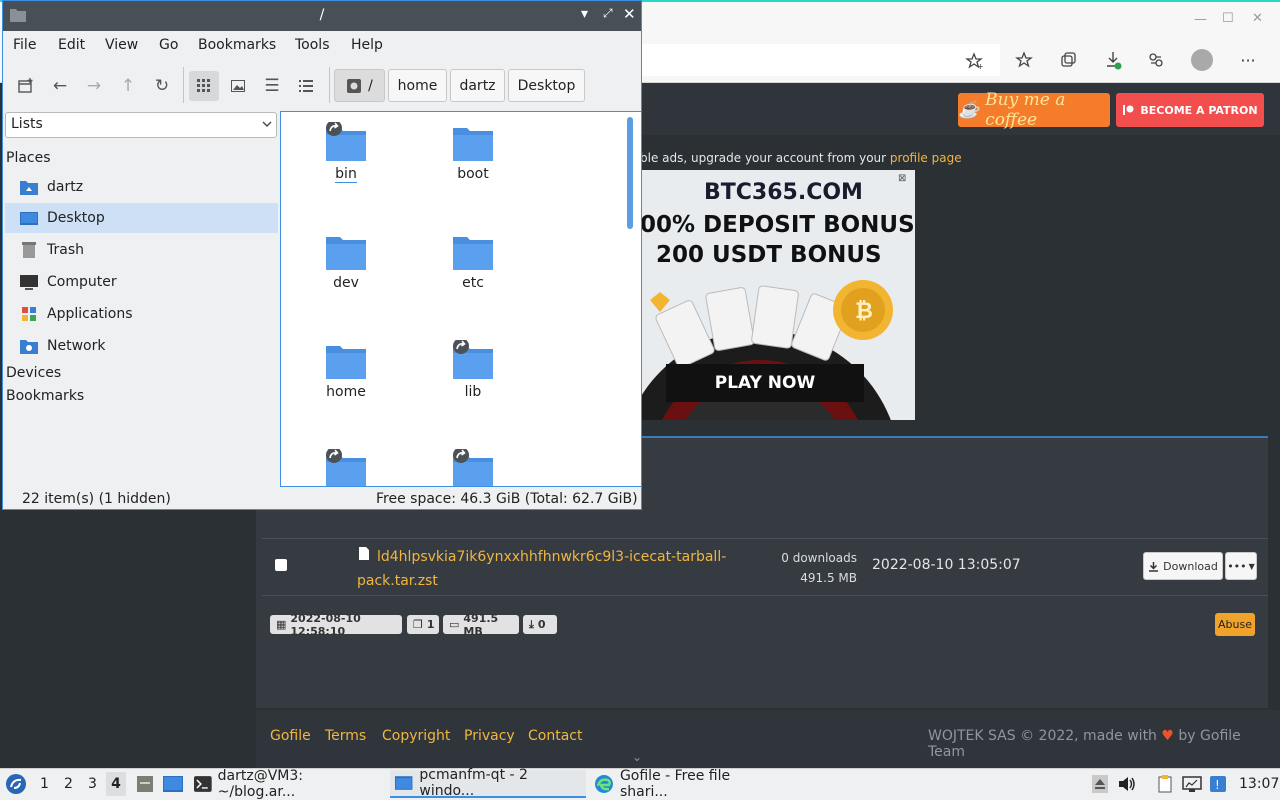  I want to click on workspace-2: 2, so click(68, 784).